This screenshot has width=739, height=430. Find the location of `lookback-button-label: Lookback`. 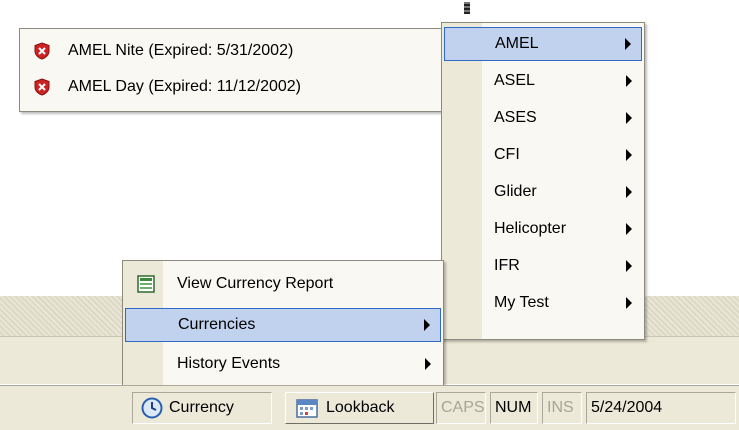

lookback-button-label: Lookback is located at coordinates (360, 407).